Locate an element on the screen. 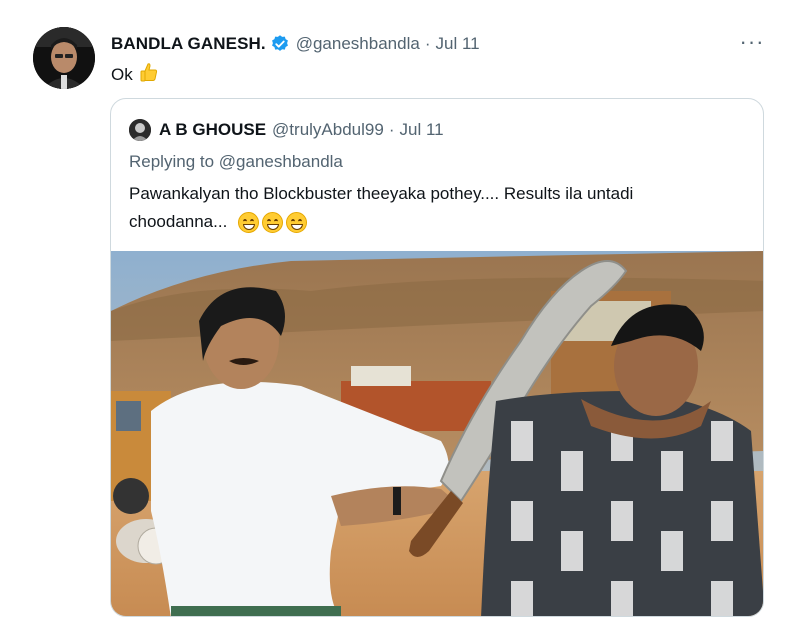  author-handle: @ganeshbandla is located at coordinates (358, 44).